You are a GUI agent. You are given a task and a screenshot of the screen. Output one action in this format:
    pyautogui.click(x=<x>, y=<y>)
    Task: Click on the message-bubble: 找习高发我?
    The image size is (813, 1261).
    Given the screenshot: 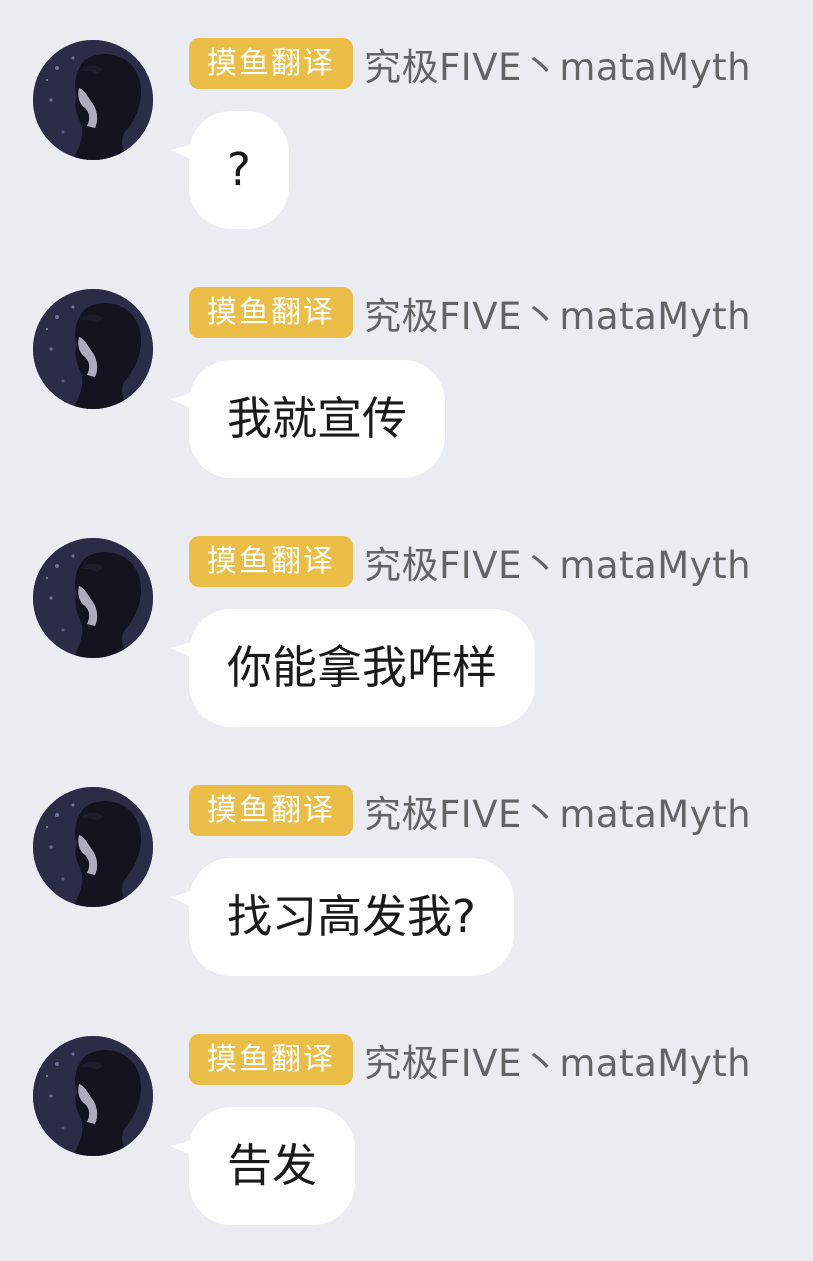 What is the action you would take?
    pyautogui.click(x=351, y=917)
    